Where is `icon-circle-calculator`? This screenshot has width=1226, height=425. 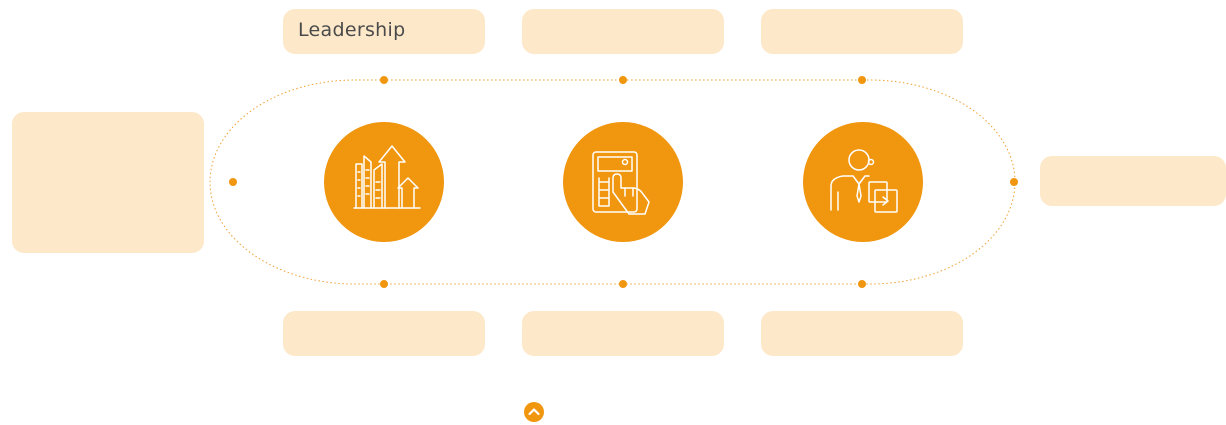 icon-circle-calculator is located at coordinates (623, 182).